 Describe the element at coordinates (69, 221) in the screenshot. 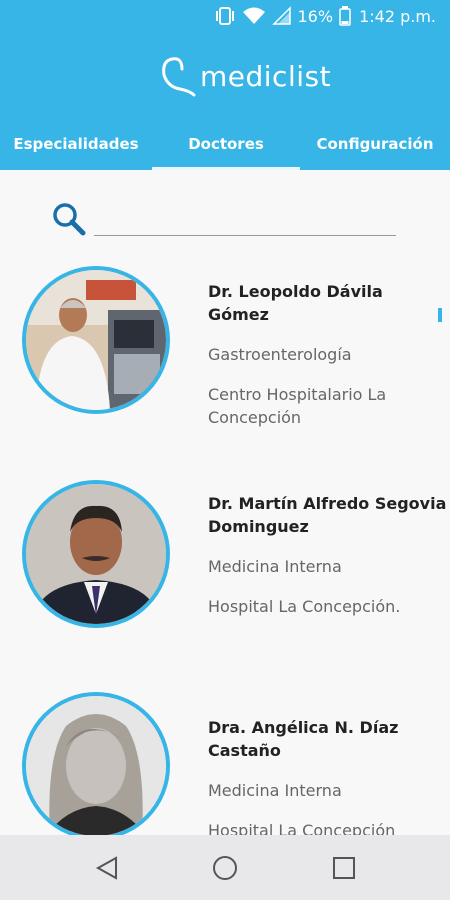

I see `search-icon` at that location.